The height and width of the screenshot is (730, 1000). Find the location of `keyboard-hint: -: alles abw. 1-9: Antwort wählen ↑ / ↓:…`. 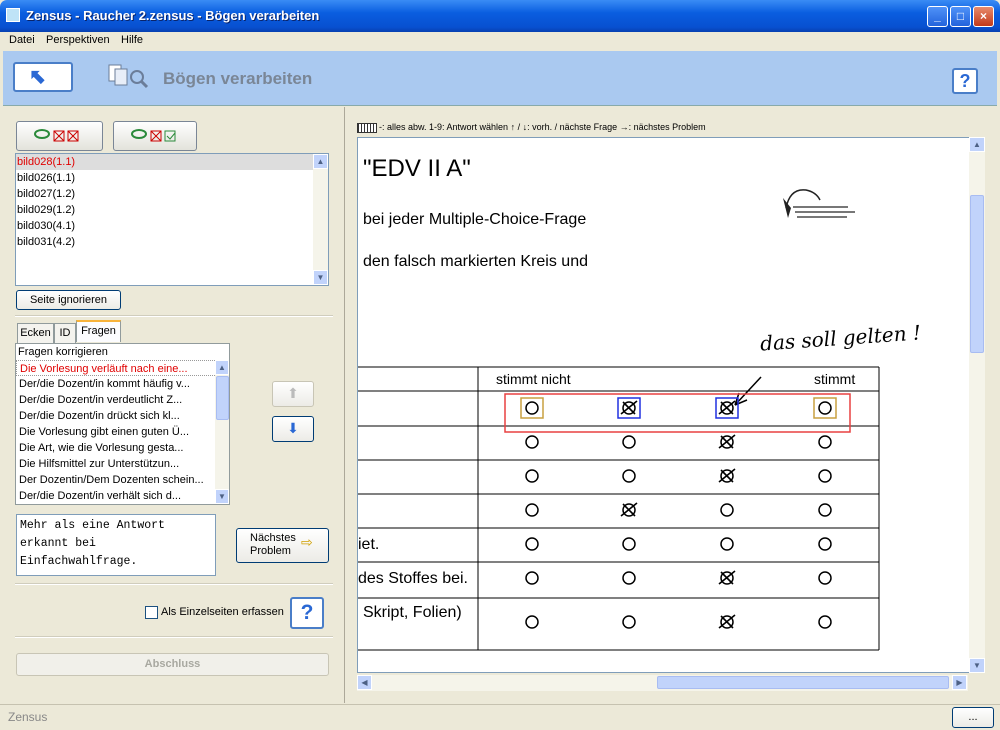

keyboard-hint: -: alles abw. 1-9: Antwort wählen ↑ / ↓:… is located at coordinates (531, 127).